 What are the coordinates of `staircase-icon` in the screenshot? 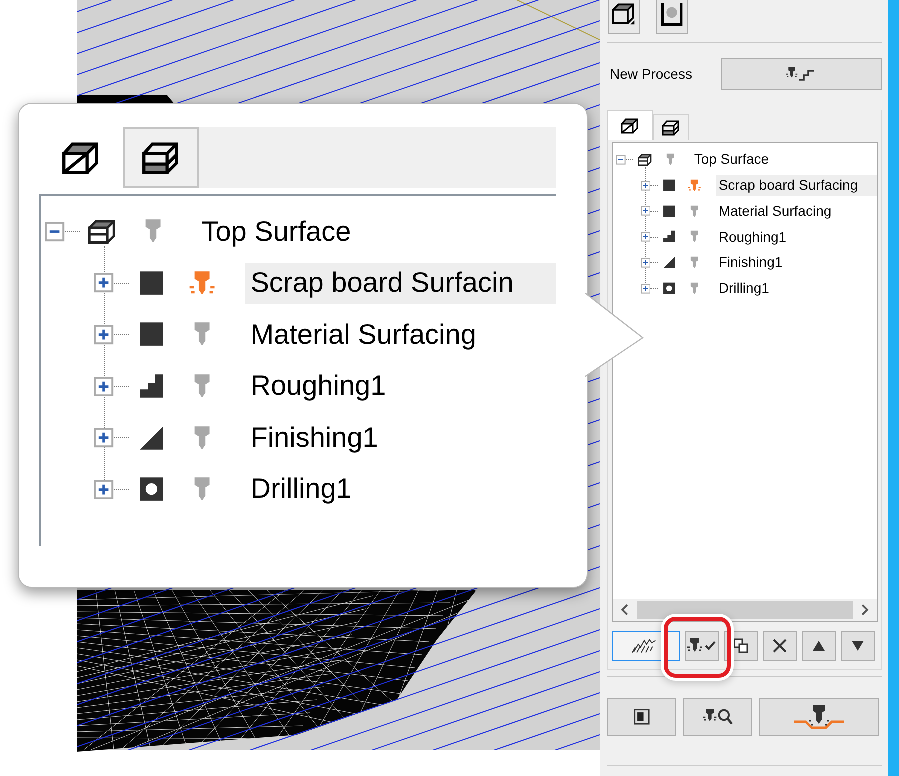 It's located at (669, 237).